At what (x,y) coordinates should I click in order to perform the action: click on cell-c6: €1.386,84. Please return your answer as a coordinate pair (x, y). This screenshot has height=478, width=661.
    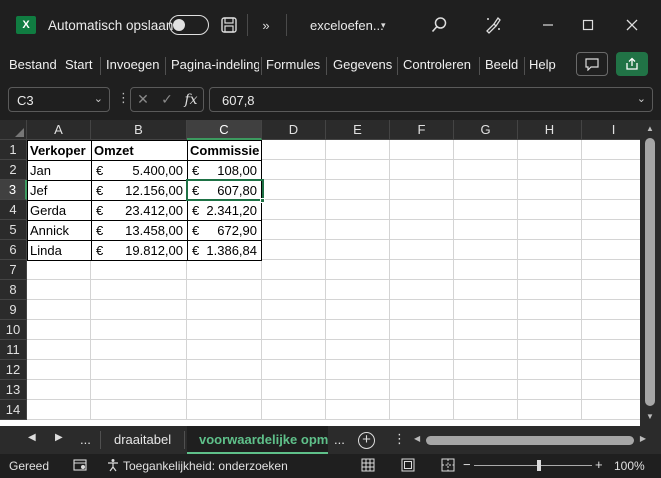
    Looking at the image, I should click on (224, 250).